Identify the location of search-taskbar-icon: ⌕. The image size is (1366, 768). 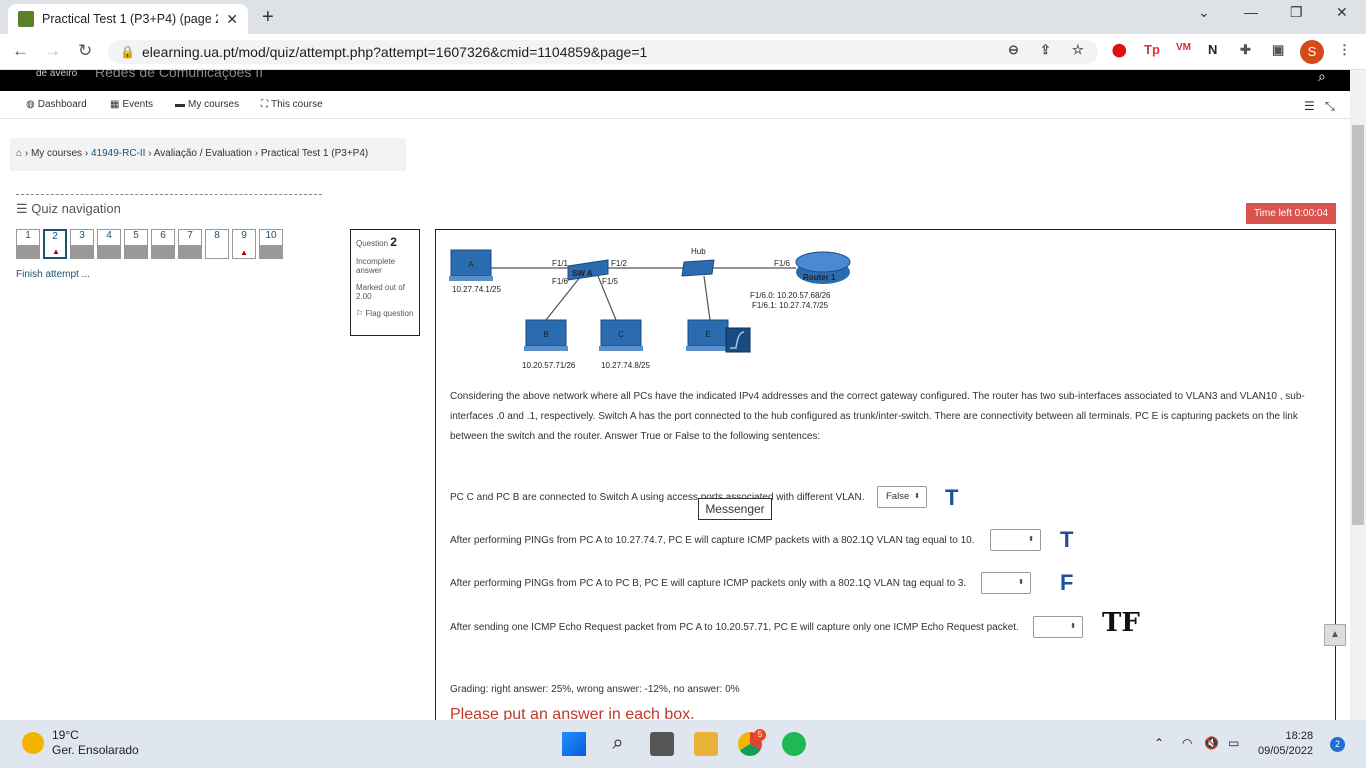
(618, 744).